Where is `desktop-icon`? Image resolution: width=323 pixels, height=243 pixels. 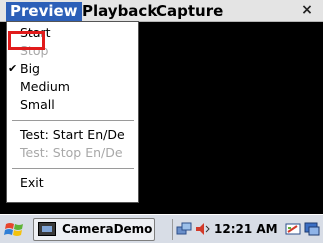 desktop-icon is located at coordinates (312, 229).